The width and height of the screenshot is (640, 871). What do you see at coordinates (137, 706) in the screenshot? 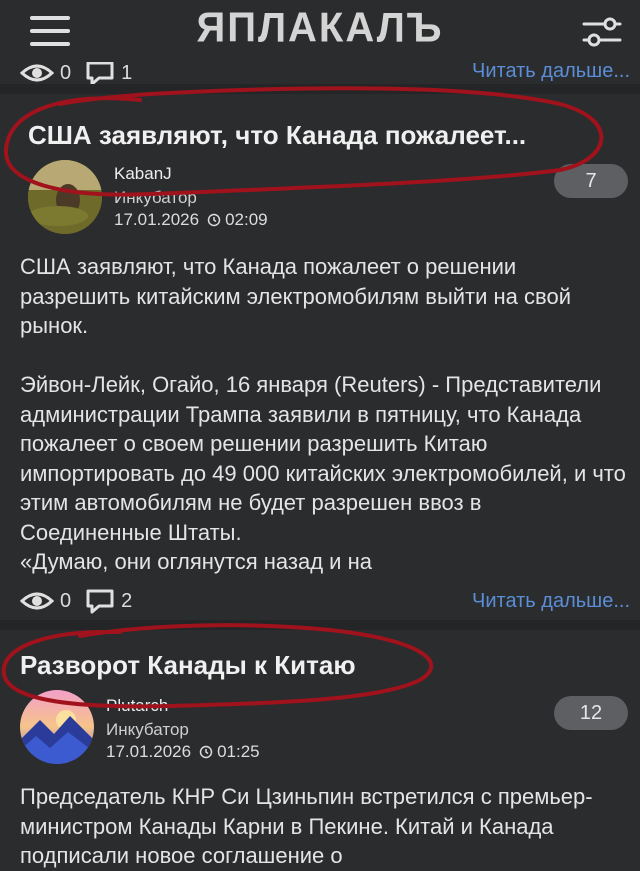
I see `author-name: Plutarch` at bounding box center [137, 706].